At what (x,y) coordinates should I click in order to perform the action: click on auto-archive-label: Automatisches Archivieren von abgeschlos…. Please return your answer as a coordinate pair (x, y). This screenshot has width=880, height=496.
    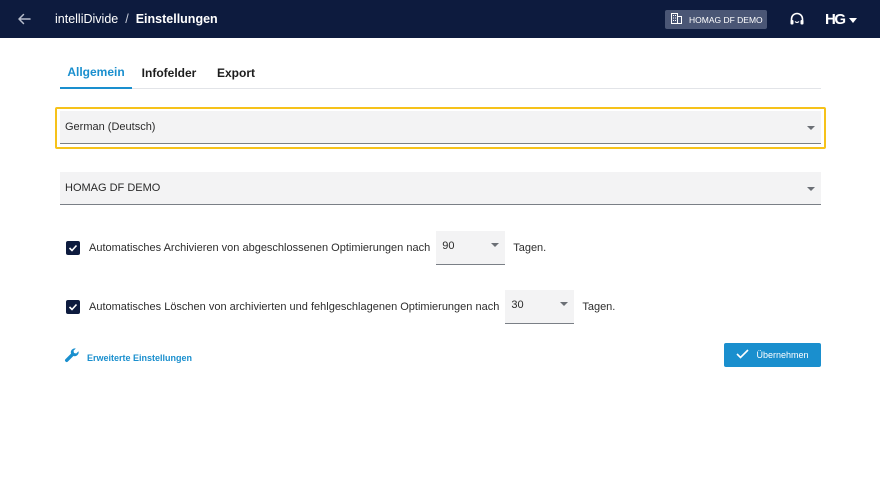
    Looking at the image, I should click on (260, 248).